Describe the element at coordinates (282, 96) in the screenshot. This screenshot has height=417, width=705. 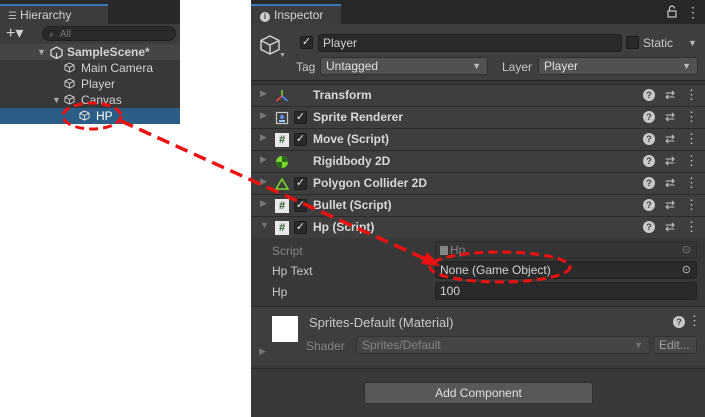
I see `transform-icon` at that location.